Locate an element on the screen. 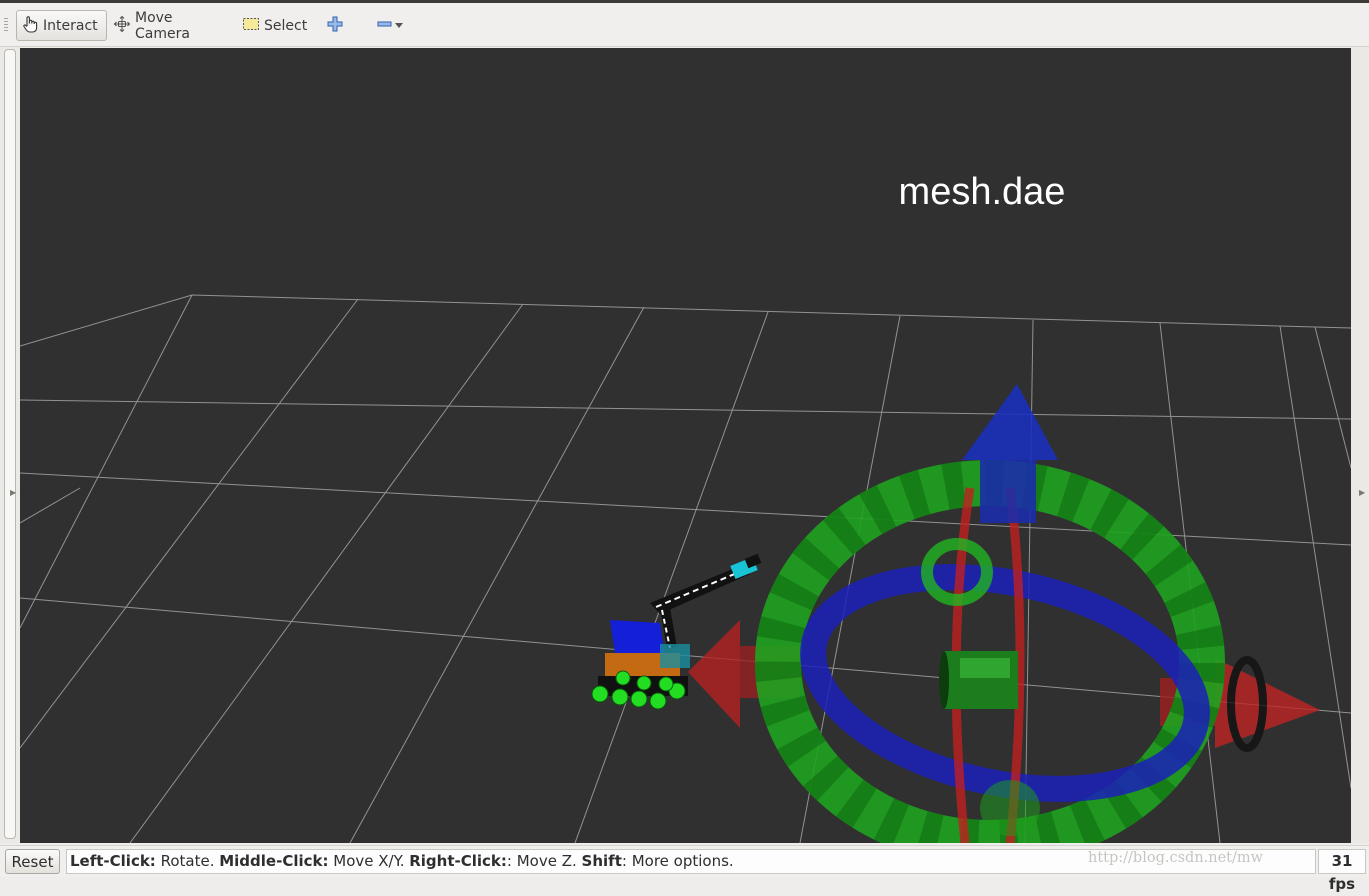 The image size is (1369, 896). remove-tool-button is located at coordinates (393, 25).